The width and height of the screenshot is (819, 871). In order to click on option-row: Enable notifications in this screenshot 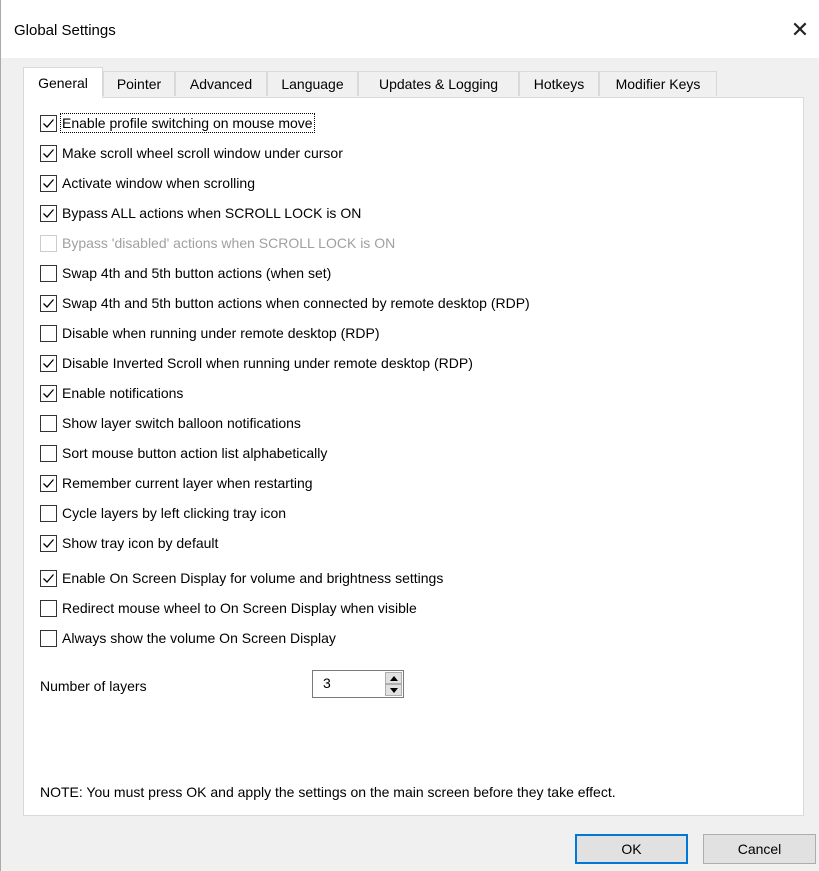, I will do `click(112, 393)`.